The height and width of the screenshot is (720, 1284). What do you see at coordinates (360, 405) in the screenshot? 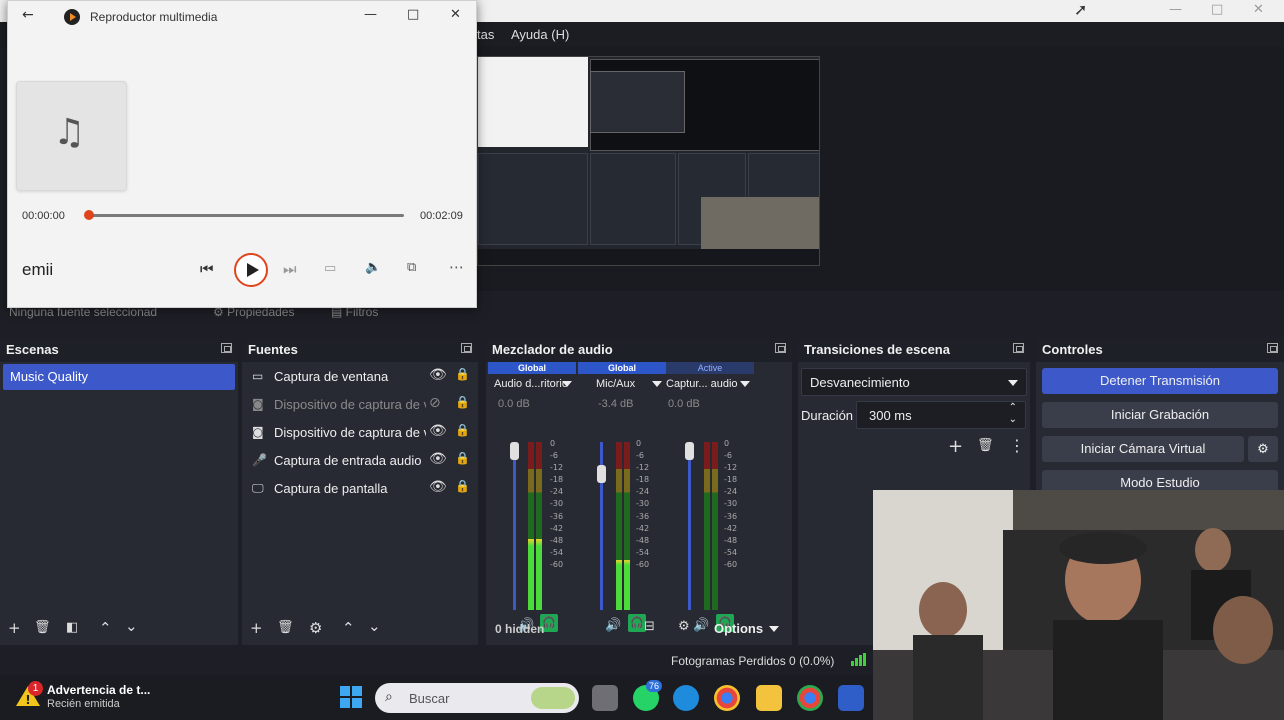
I see `source-row: ◙ Dispositivo de captura de v ⊘ 🔒` at bounding box center [360, 405].